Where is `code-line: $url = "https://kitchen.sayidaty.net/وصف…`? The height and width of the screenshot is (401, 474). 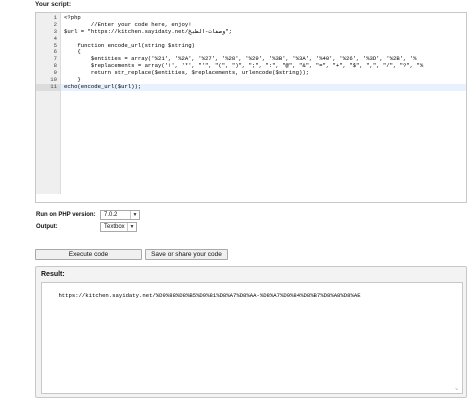
code-line: $url = "https://kitchen.sayidaty.net/وصف… is located at coordinates (263, 32).